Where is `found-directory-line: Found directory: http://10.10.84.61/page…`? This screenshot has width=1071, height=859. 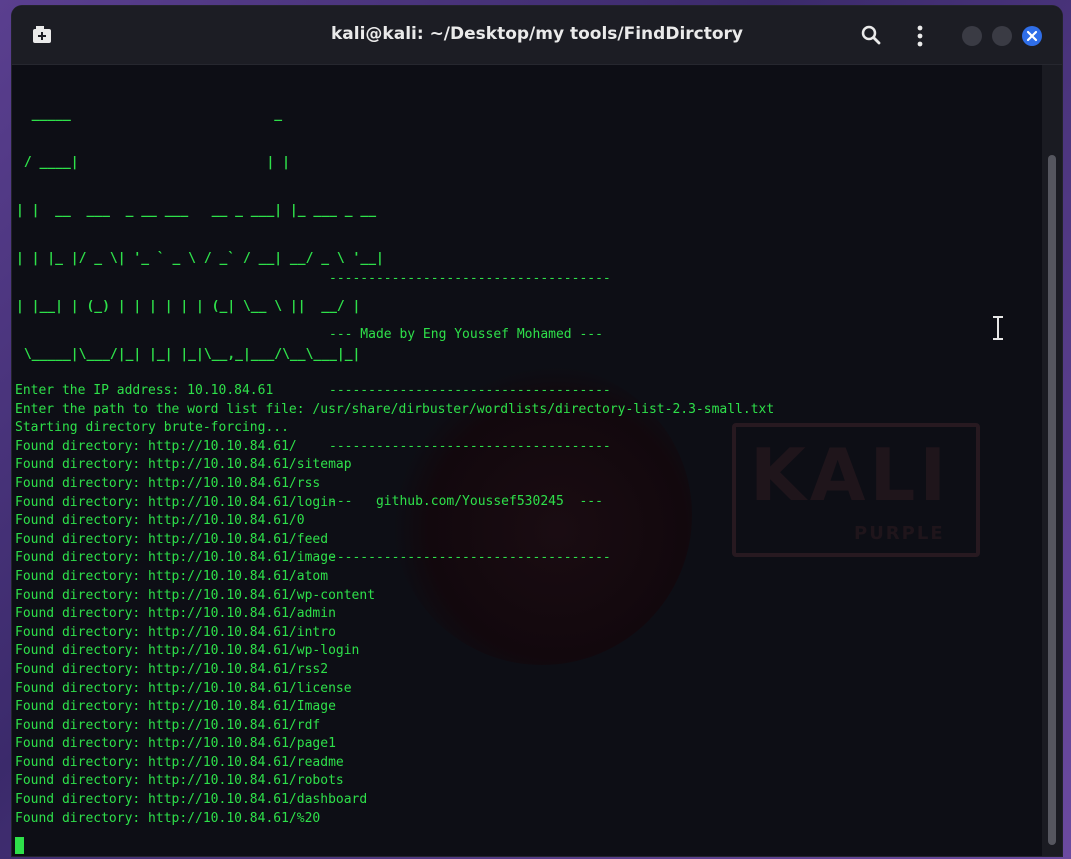 found-directory-line: Found directory: http://10.10.84.61/page… is located at coordinates (175, 744).